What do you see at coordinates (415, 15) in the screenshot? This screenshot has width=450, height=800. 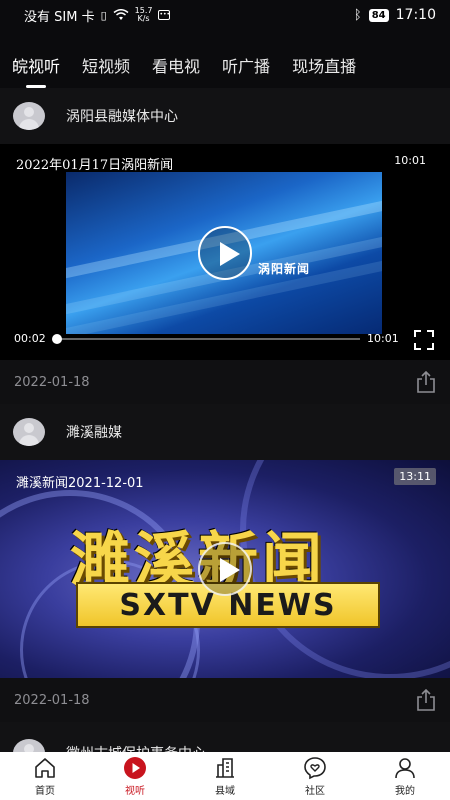 I see `clock: 17:10` at bounding box center [415, 15].